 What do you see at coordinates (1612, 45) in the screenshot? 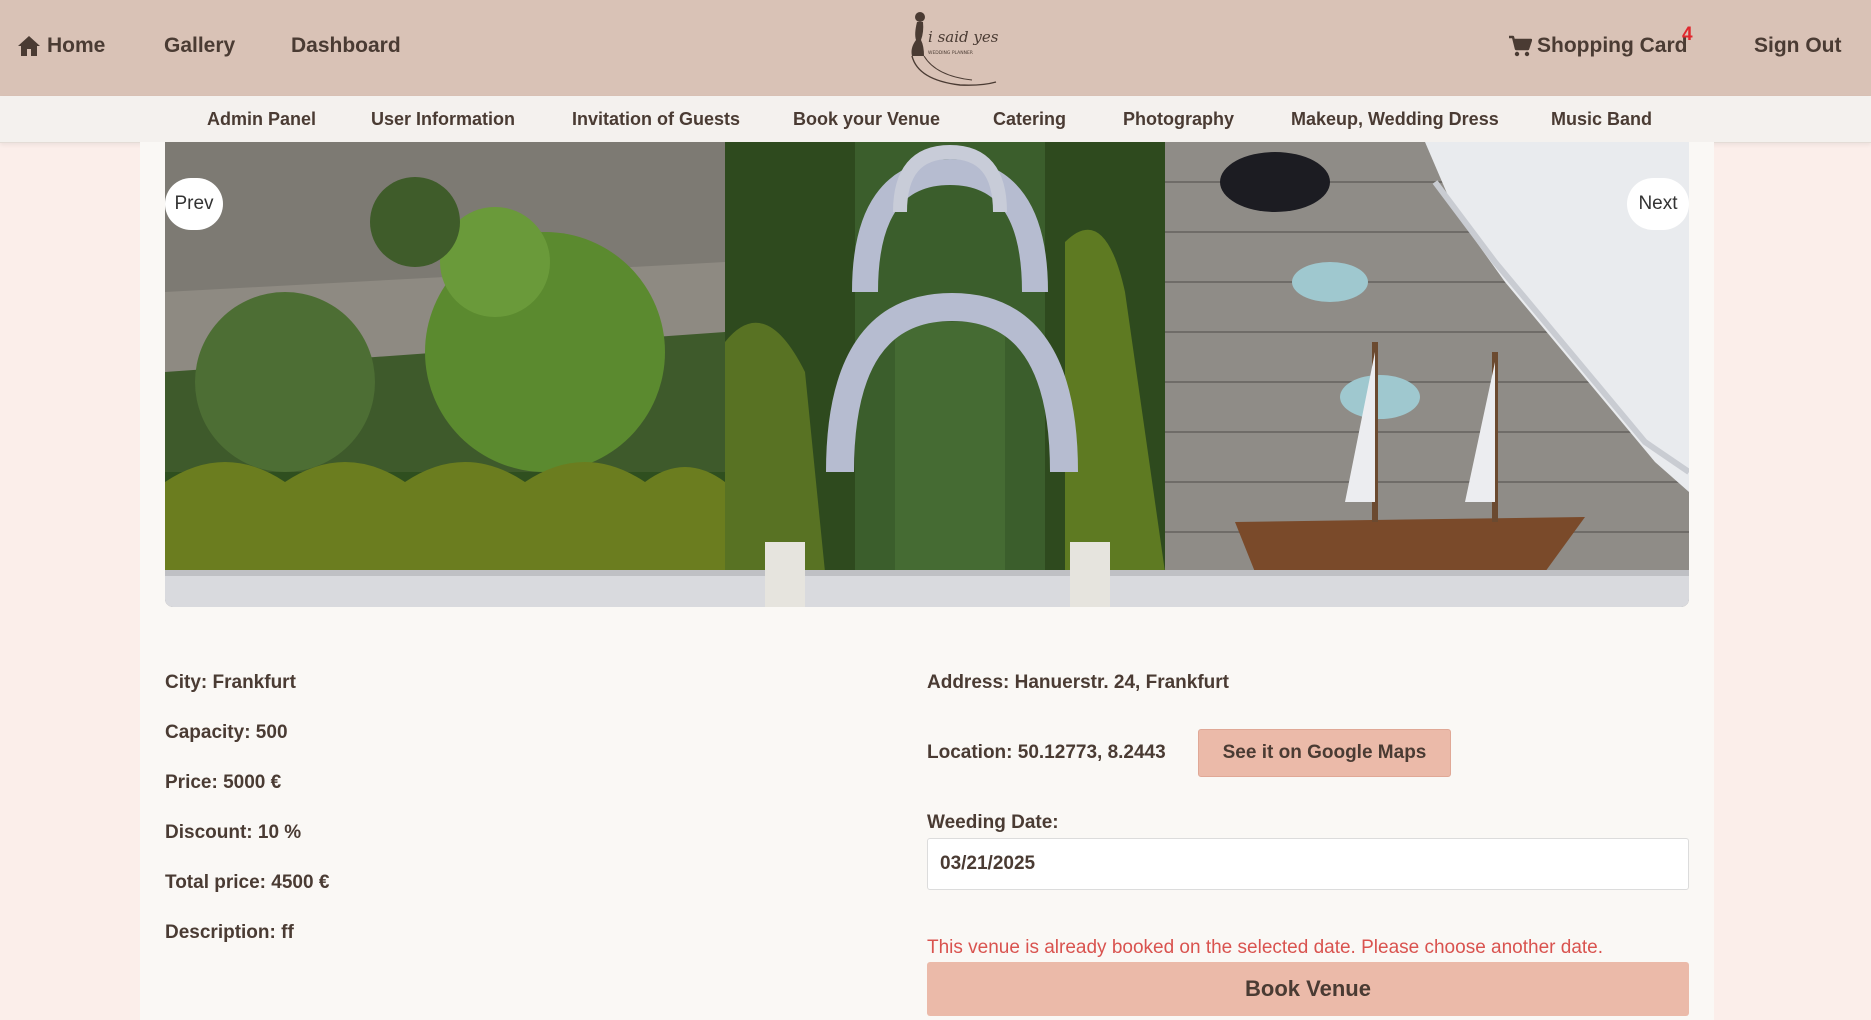
I see `cart-label: Shopping Card` at bounding box center [1612, 45].